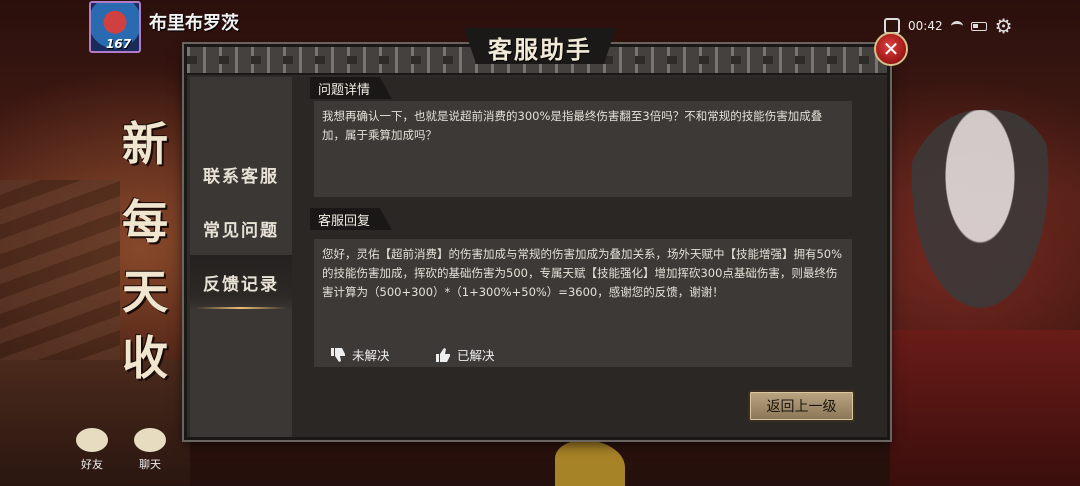 This screenshot has width=1080, height=486. I want to click on friends-button: 好友, so click(92, 450).